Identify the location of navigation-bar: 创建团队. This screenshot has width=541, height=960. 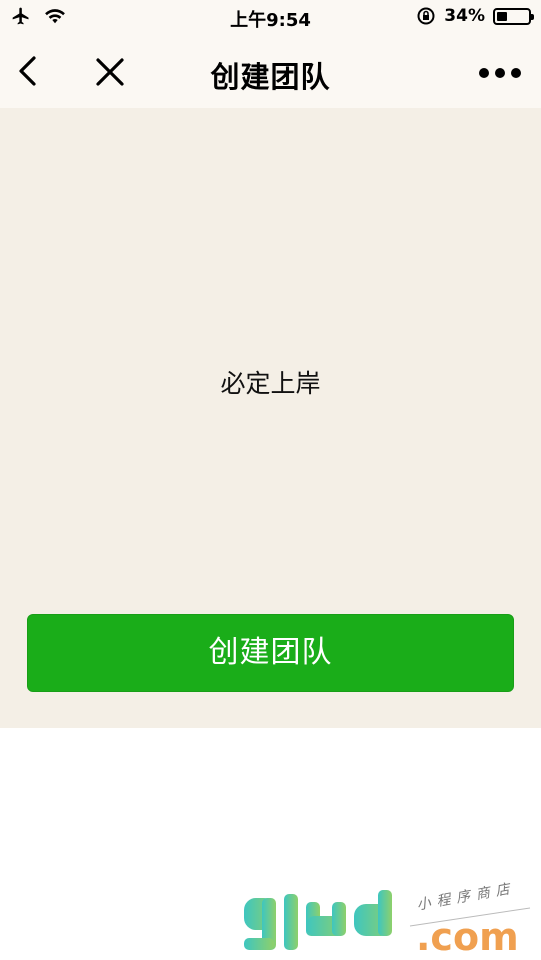
(270, 72).